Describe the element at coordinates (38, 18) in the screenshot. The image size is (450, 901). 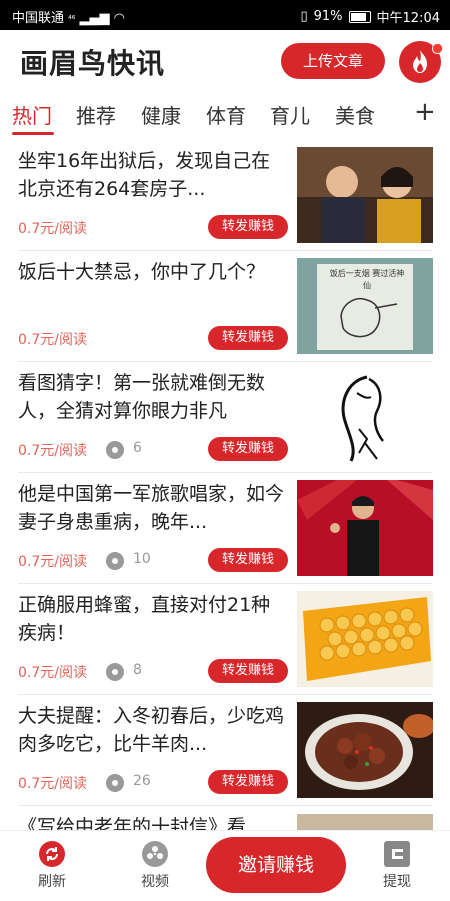
I see `carrier-name: 中国联通` at that location.